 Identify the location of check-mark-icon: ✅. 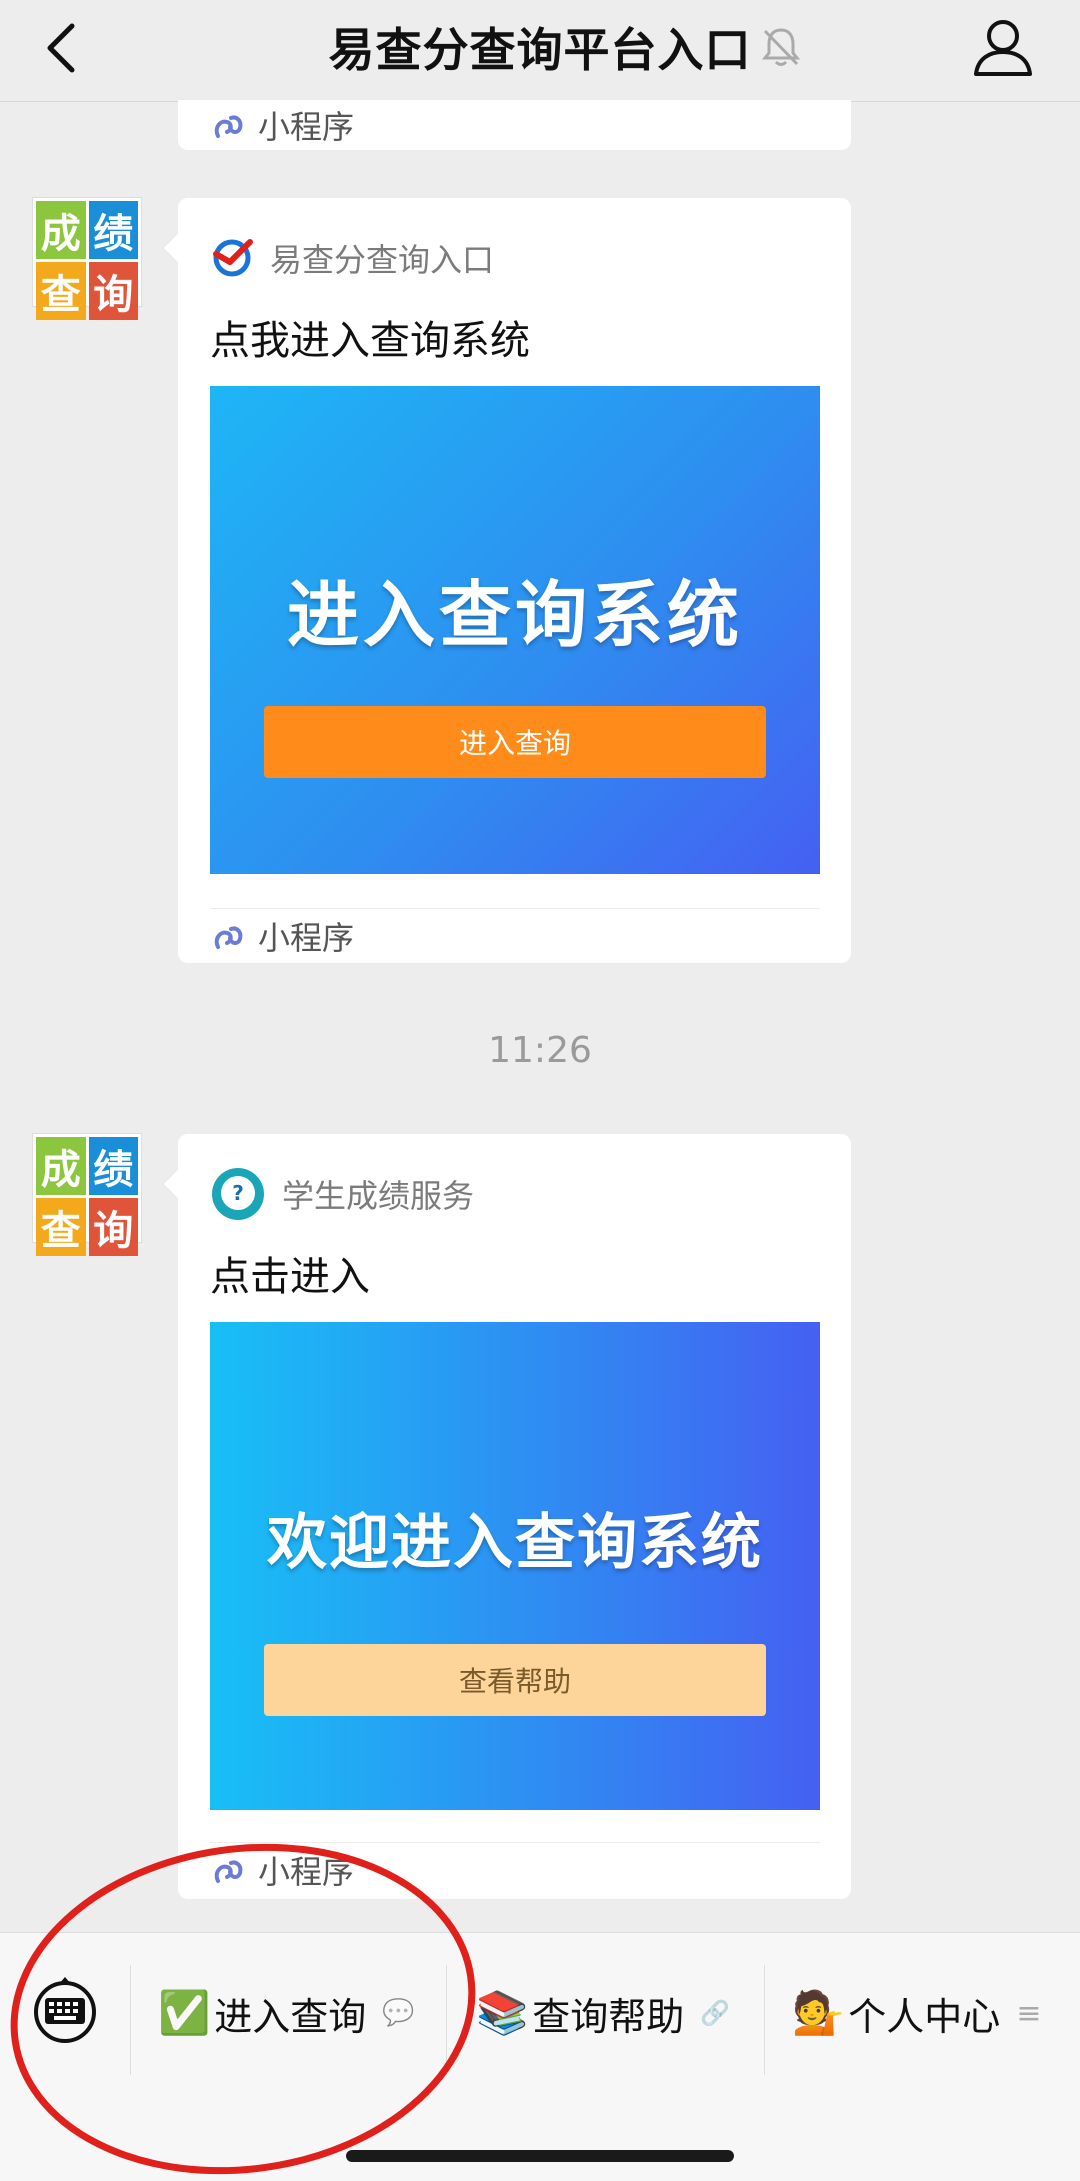
(184, 2012).